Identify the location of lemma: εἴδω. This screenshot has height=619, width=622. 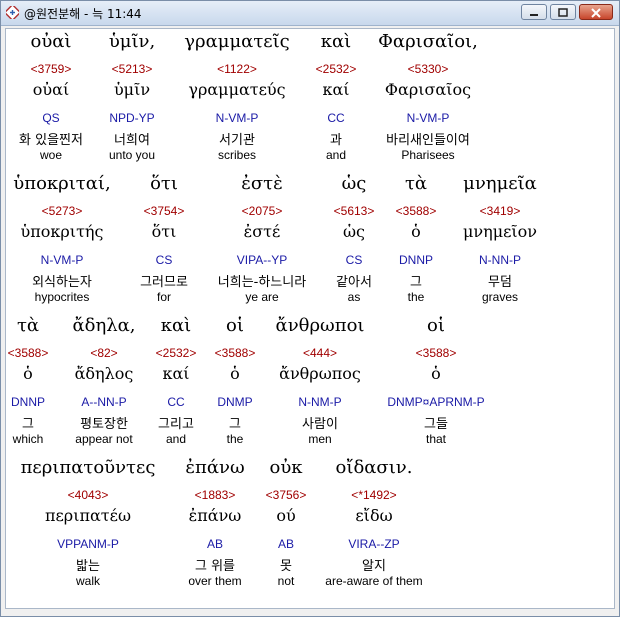
(374, 515).